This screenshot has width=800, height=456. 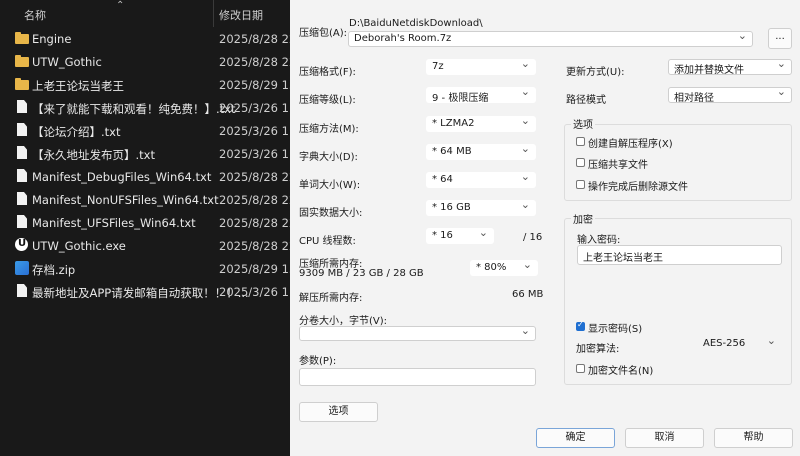 I want to click on method-select: * LZMA2, so click(x=481, y=124).